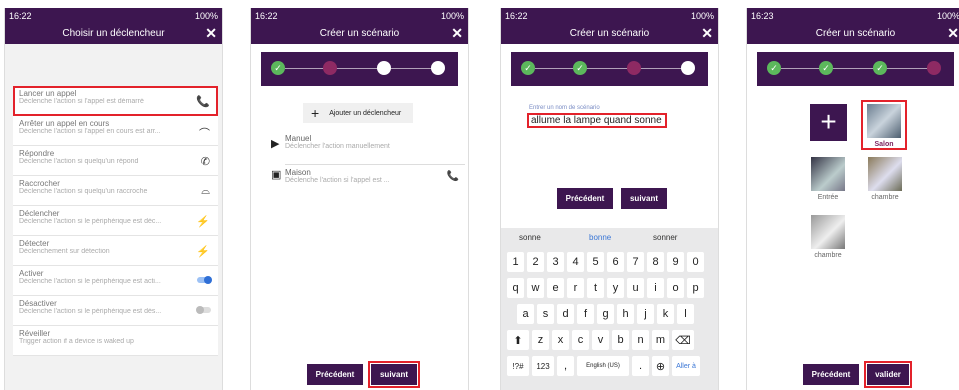 This screenshot has height=390, width=959. What do you see at coordinates (315, 113) in the screenshot?
I see `plus-icon: +` at bounding box center [315, 113].